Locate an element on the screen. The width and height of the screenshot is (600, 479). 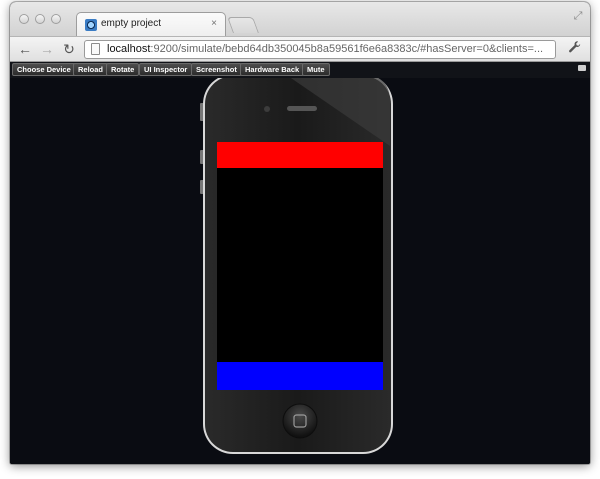
close-icon: × is located at coordinates (214, 23).